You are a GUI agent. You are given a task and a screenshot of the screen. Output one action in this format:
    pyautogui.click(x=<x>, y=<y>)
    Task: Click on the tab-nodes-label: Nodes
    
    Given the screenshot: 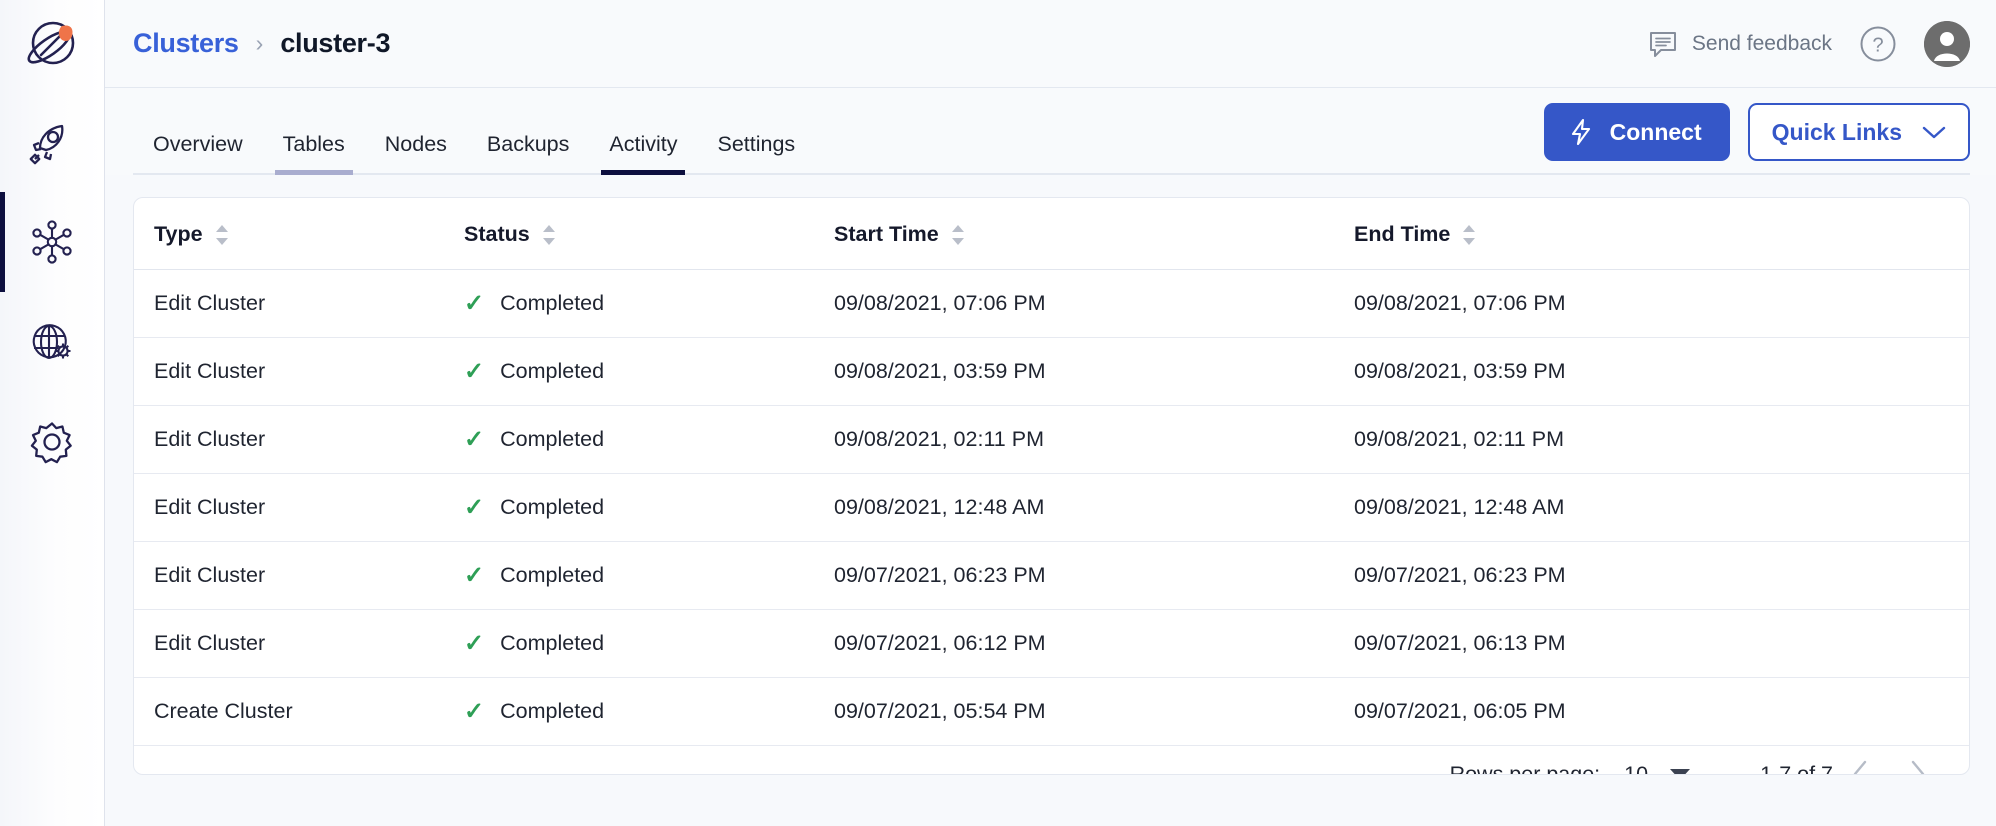 What is the action you would take?
    pyautogui.click(x=415, y=144)
    